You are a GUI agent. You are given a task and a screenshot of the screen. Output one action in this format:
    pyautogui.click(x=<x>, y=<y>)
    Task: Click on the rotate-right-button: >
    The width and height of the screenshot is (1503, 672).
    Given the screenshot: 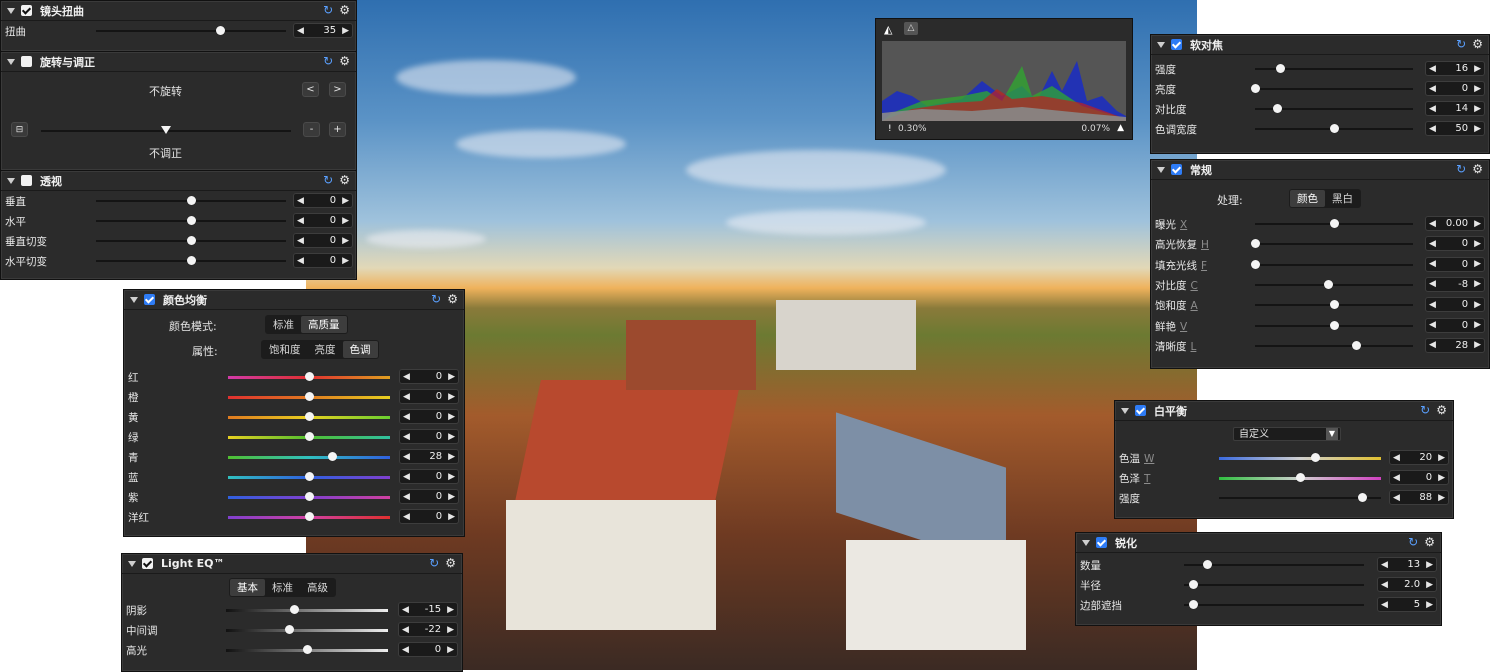 What is the action you would take?
    pyautogui.click(x=337, y=89)
    